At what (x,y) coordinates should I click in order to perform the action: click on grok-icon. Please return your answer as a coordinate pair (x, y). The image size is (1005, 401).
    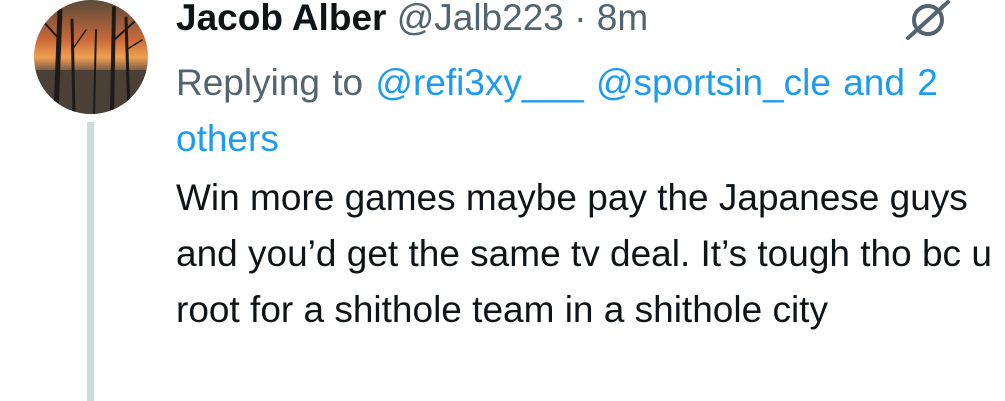
    Looking at the image, I should click on (928, 20).